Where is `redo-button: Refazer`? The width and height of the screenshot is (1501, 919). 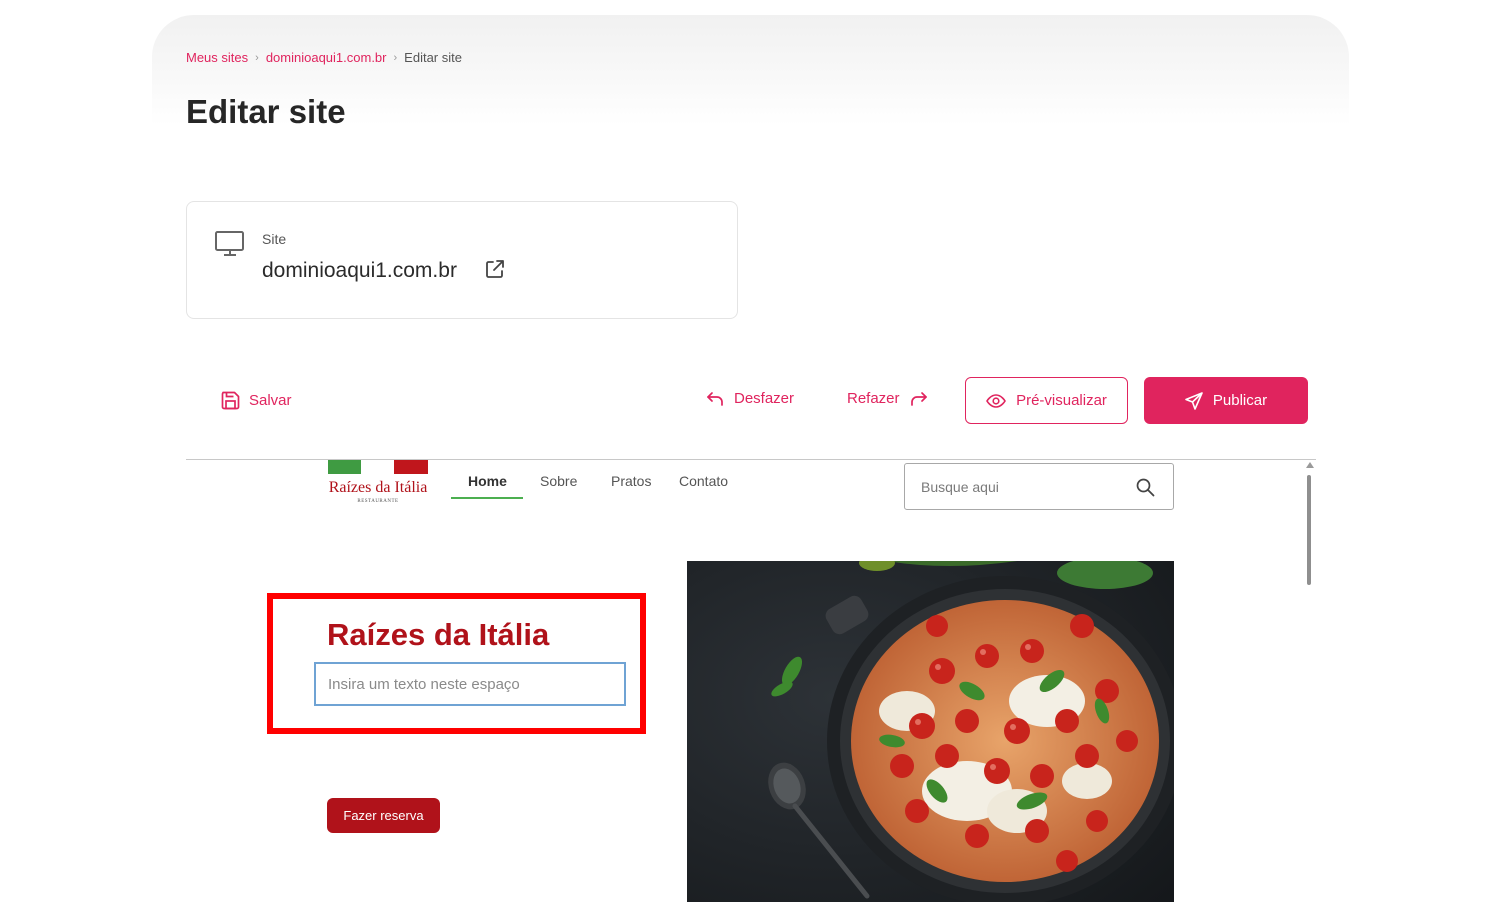
redo-button: Refazer is located at coordinates (887, 398).